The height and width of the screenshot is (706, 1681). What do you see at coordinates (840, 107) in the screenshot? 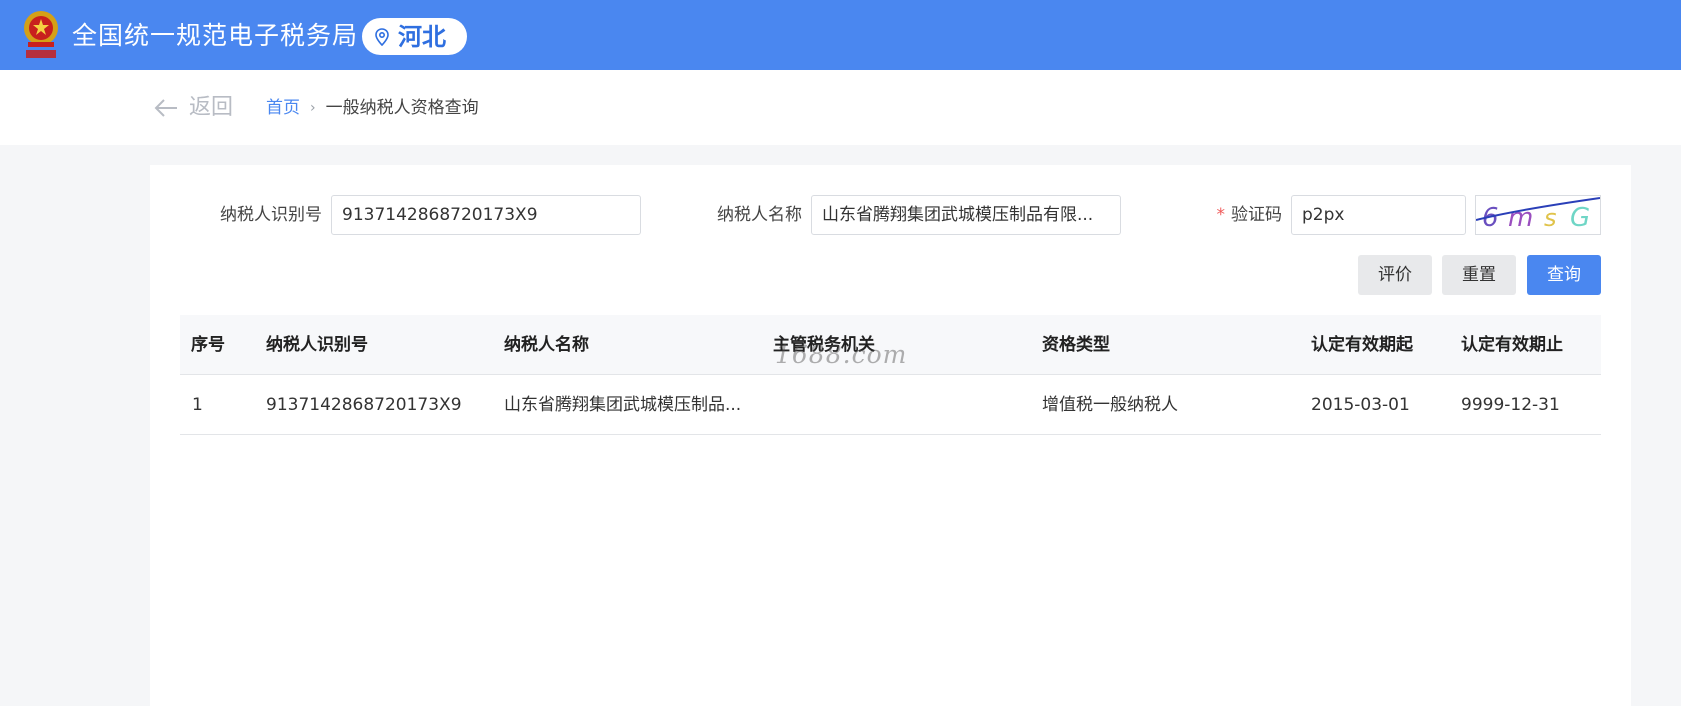
I see `navigation-bar: 返回 首页 › 一般纳税人资格查询` at bounding box center [840, 107].